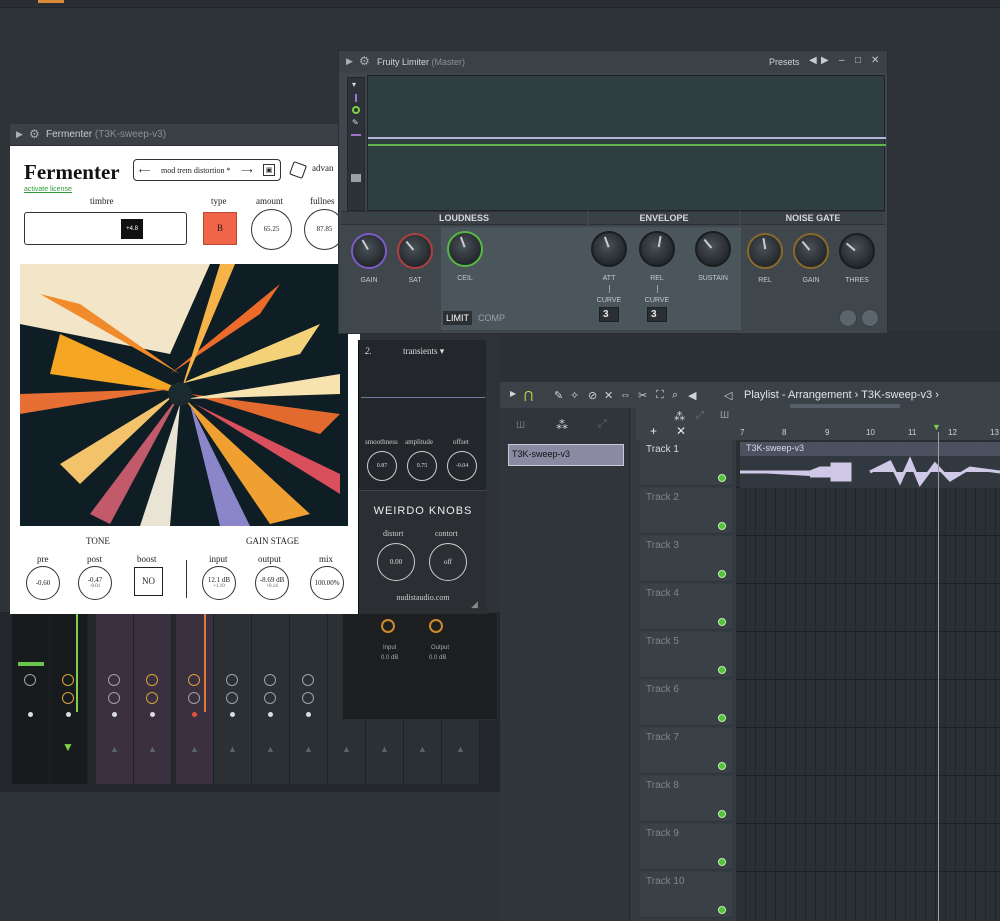 Image resolution: width=1000 pixels, height=921 pixels. I want to click on gate-rel-knob, so click(765, 251).